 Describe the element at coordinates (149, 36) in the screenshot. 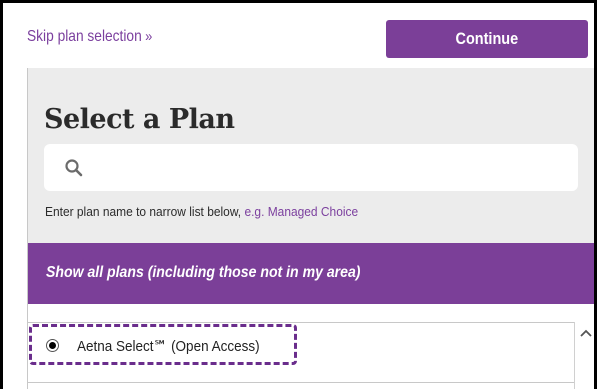

I see `double-chevron-icon: »` at that location.